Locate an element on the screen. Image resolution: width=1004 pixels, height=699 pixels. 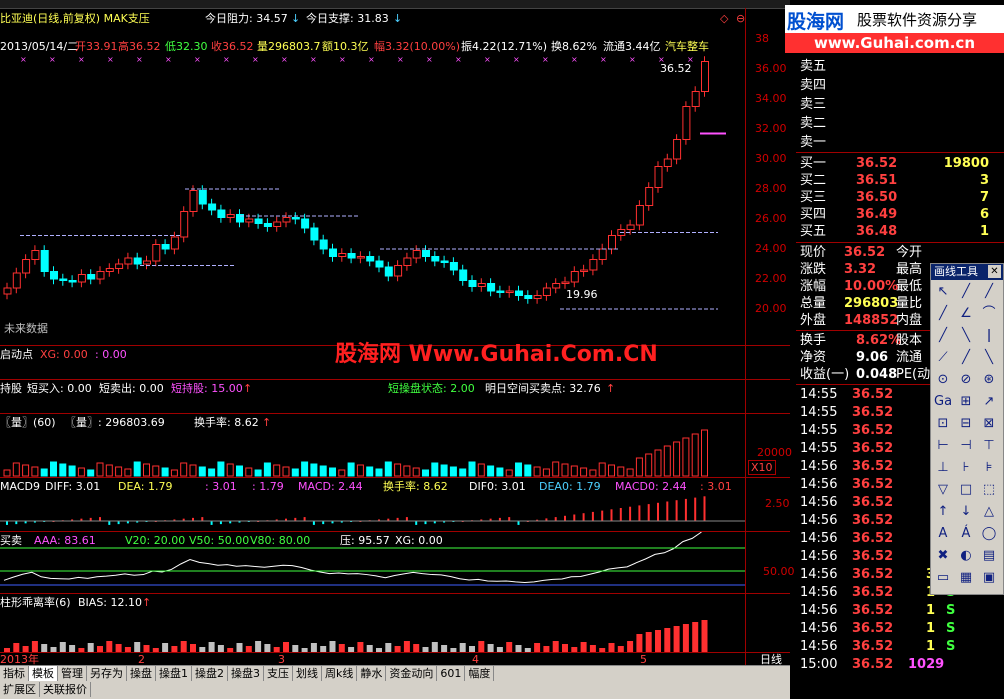
pattern-icon: ▦ is located at coordinates (966, 578).